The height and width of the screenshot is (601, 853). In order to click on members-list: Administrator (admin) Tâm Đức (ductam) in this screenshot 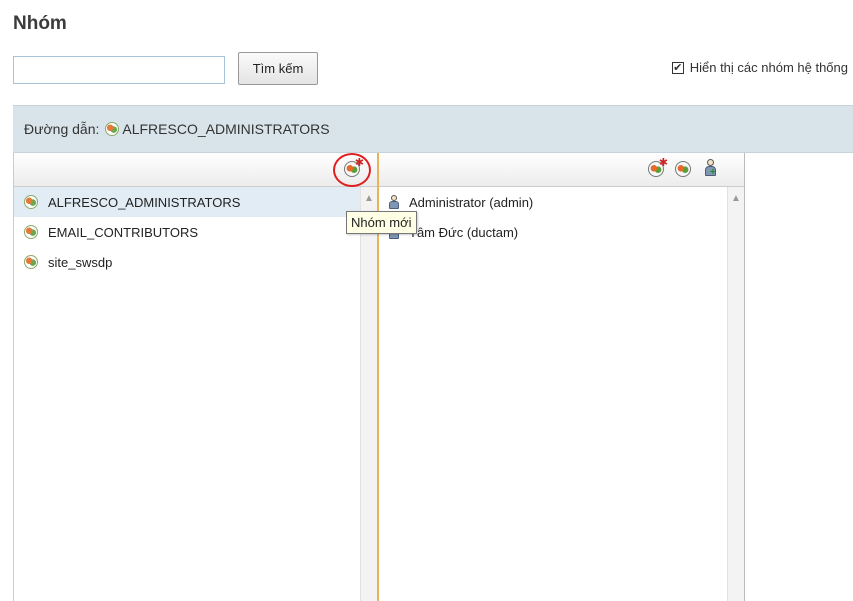, I will do `click(561, 217)`.